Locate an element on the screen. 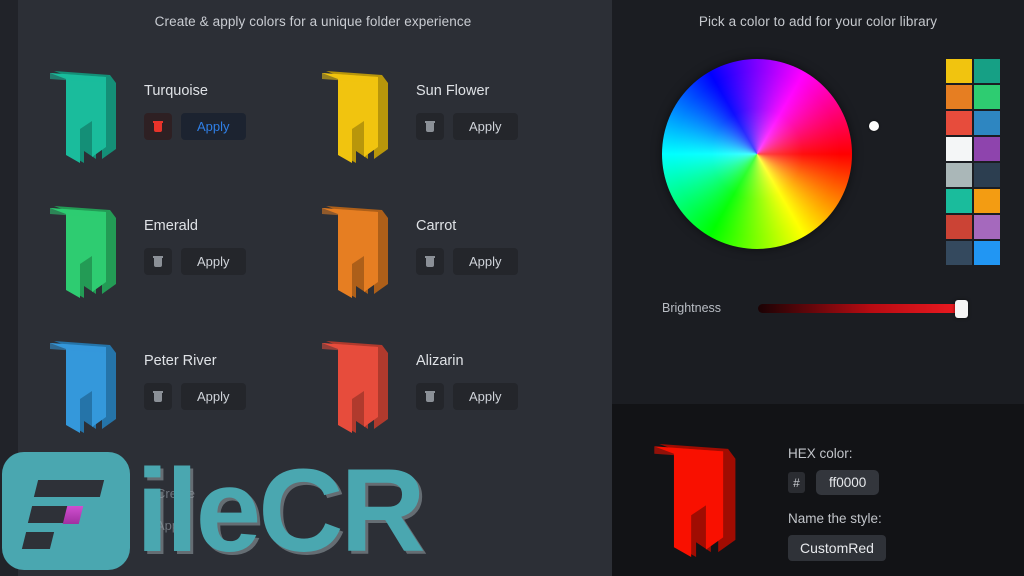 This screenshot has width=1024, height=576. folder-item: Peter River Apply is located at coordinates (176, 400).